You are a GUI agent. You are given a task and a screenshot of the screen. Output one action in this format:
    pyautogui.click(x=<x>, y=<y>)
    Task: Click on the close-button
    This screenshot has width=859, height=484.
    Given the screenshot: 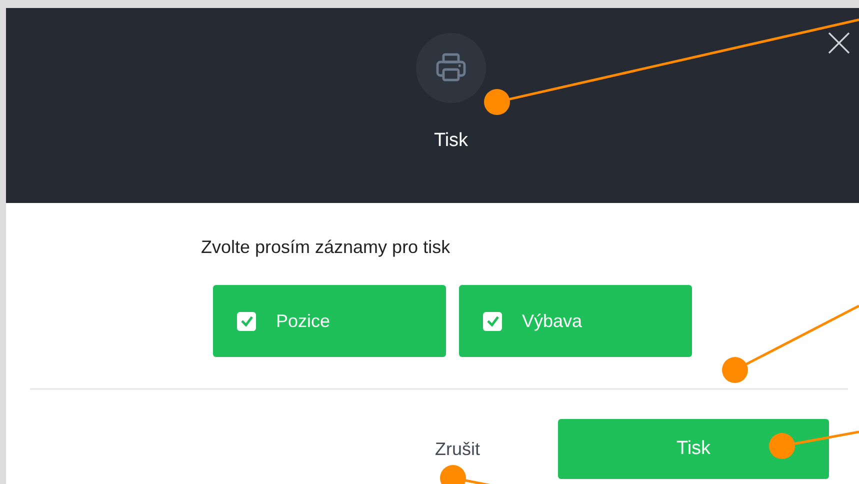 What is the action you would take?
    pyautogui.click(x=839, y=43)
    